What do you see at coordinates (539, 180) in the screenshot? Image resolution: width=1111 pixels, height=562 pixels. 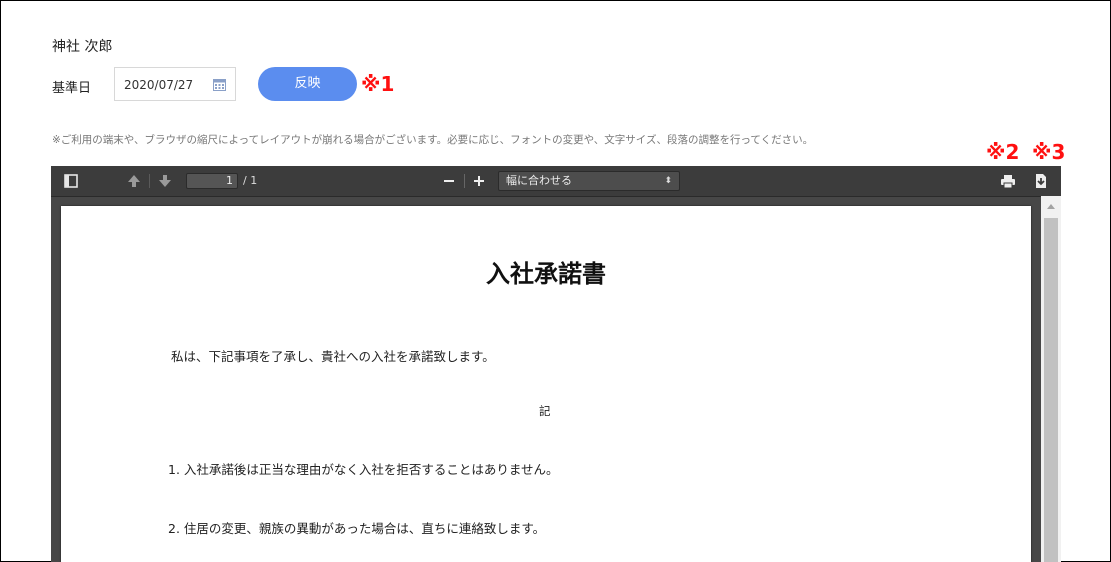 I see `zoom-select-value: 幅に合わせる` at bounding box center [539, 180].